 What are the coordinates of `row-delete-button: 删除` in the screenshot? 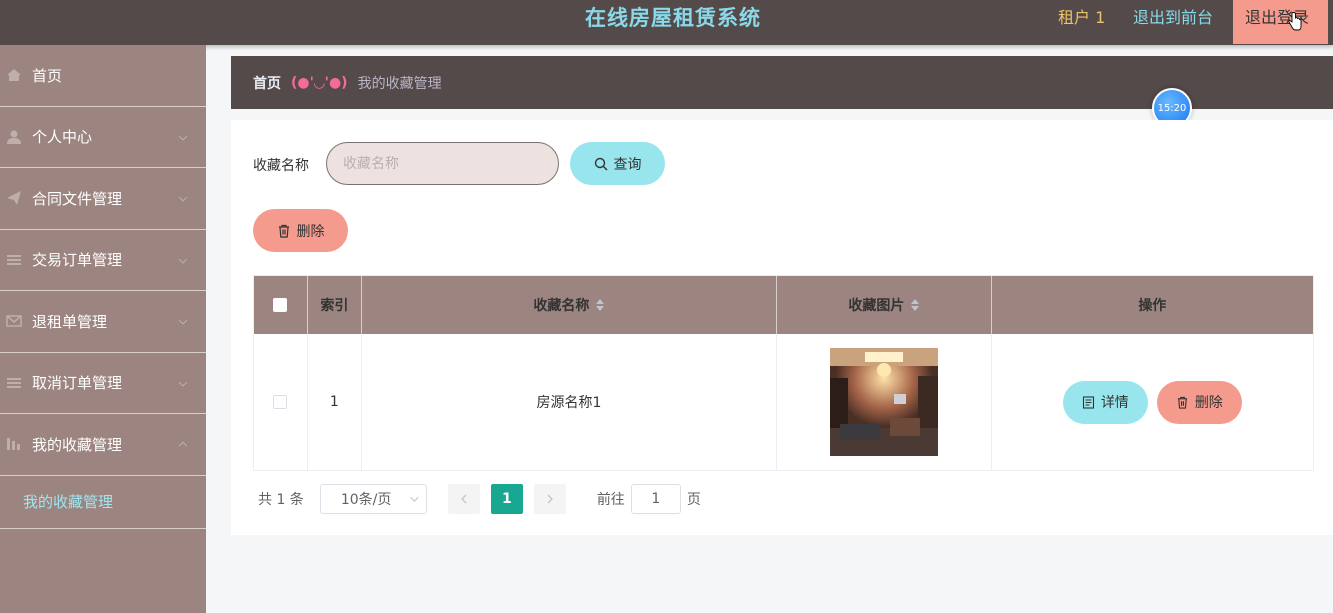 It's located at (1199, 402).